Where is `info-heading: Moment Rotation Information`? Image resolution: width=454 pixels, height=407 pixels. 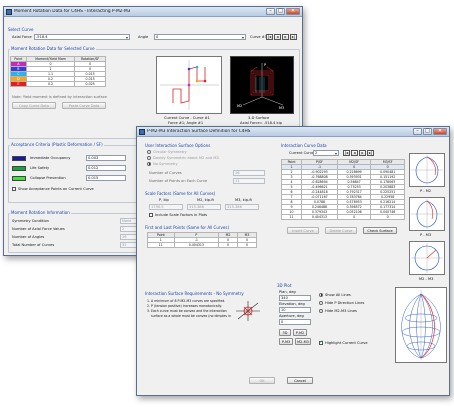 info-heading: Moment Rotation Information is located at coordinates (40, 212).